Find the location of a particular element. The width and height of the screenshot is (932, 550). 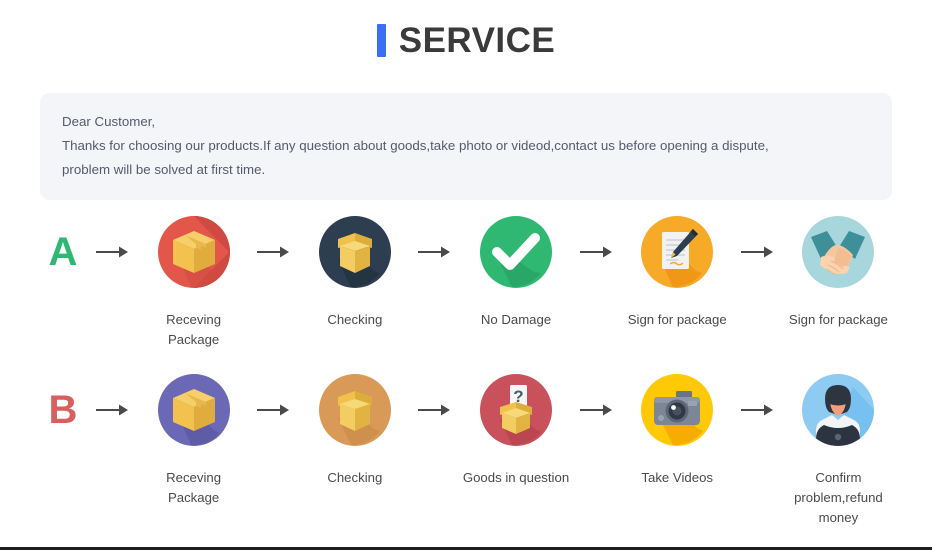

flow-step-b-2: Checking is located at coordinates (354, 426).